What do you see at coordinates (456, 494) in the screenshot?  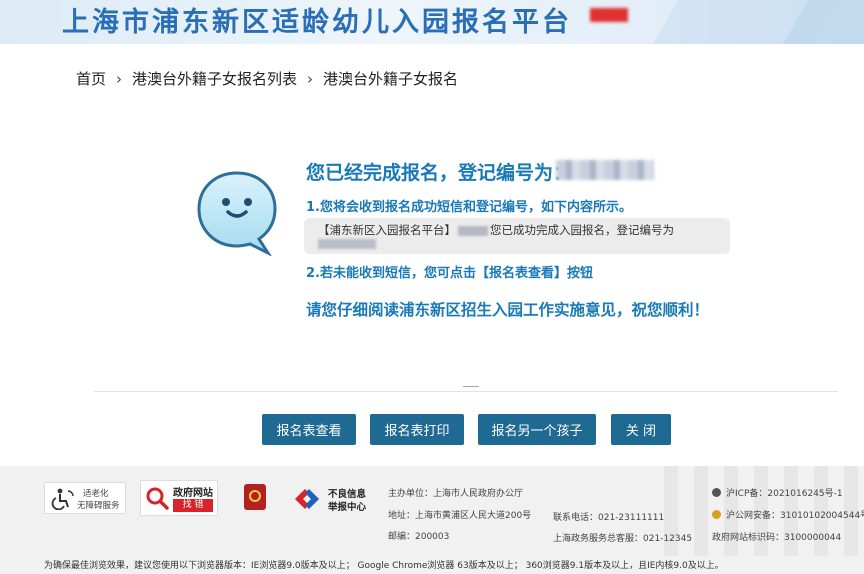 I see `sponsor-text: 主办单位：上海市人民政府办公厅` at bounding box center [456, 494].